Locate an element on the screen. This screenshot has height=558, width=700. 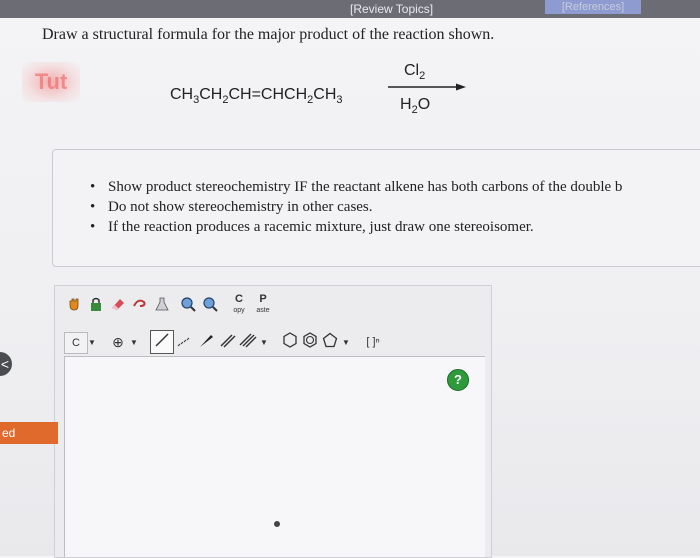
pentagon-icon is located at coordinates (330, 340).